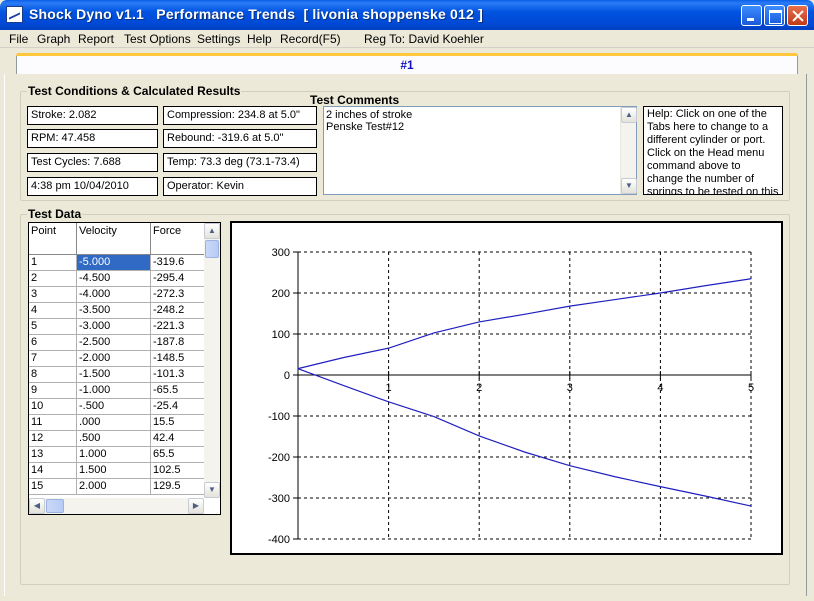  Describe the element at coordinates (628, 150) in the screenshot. I see `comments-scrollbar: ▲ ▼` at that location.